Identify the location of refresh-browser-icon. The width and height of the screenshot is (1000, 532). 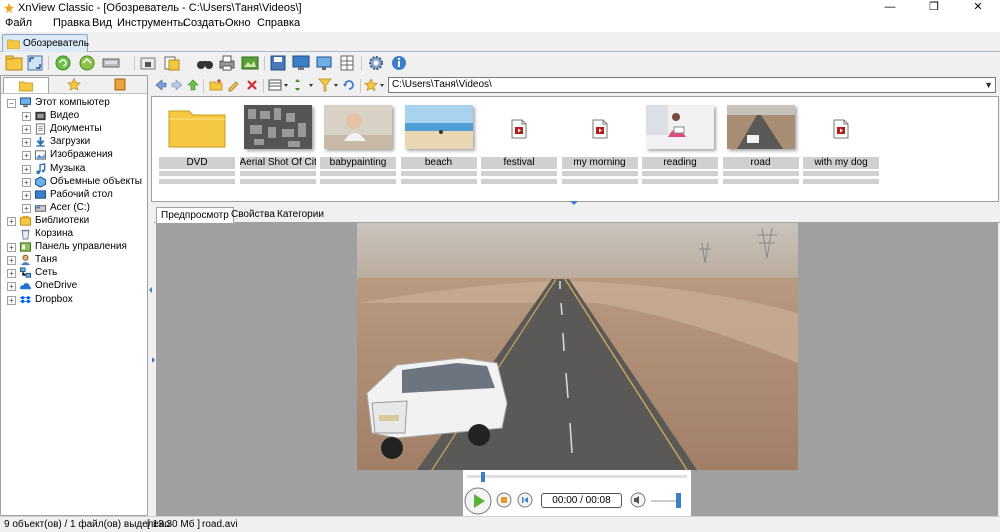
(349, 85).